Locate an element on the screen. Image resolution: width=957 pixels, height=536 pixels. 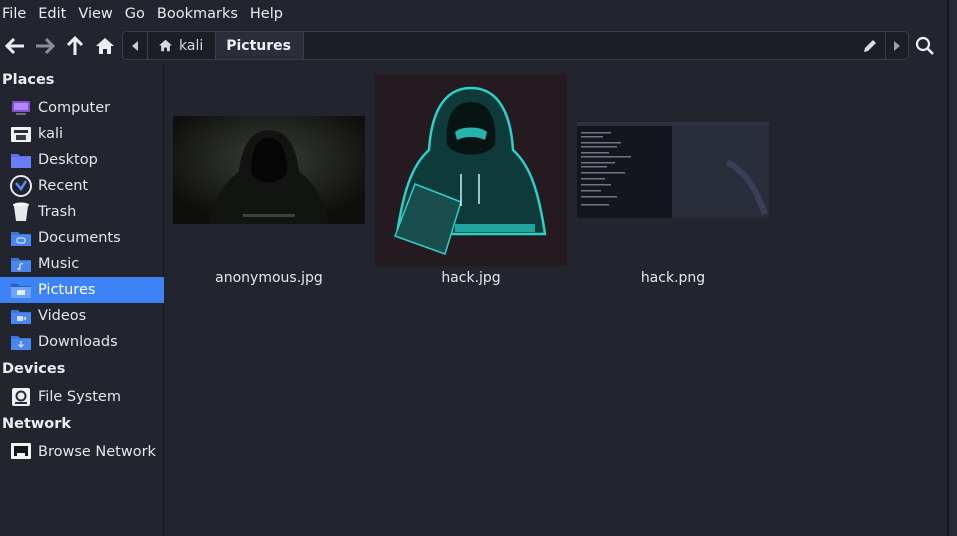
breadcrumb-pictures: Pictures is located at coordinates (260, 45).